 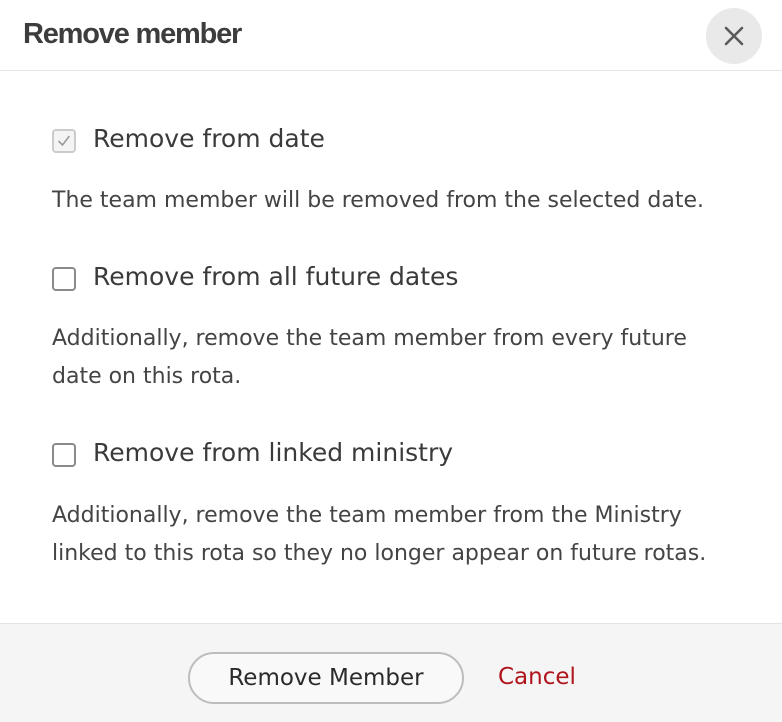 I want to click on remove-from-date-checkbox, so click(x=64, y=141).